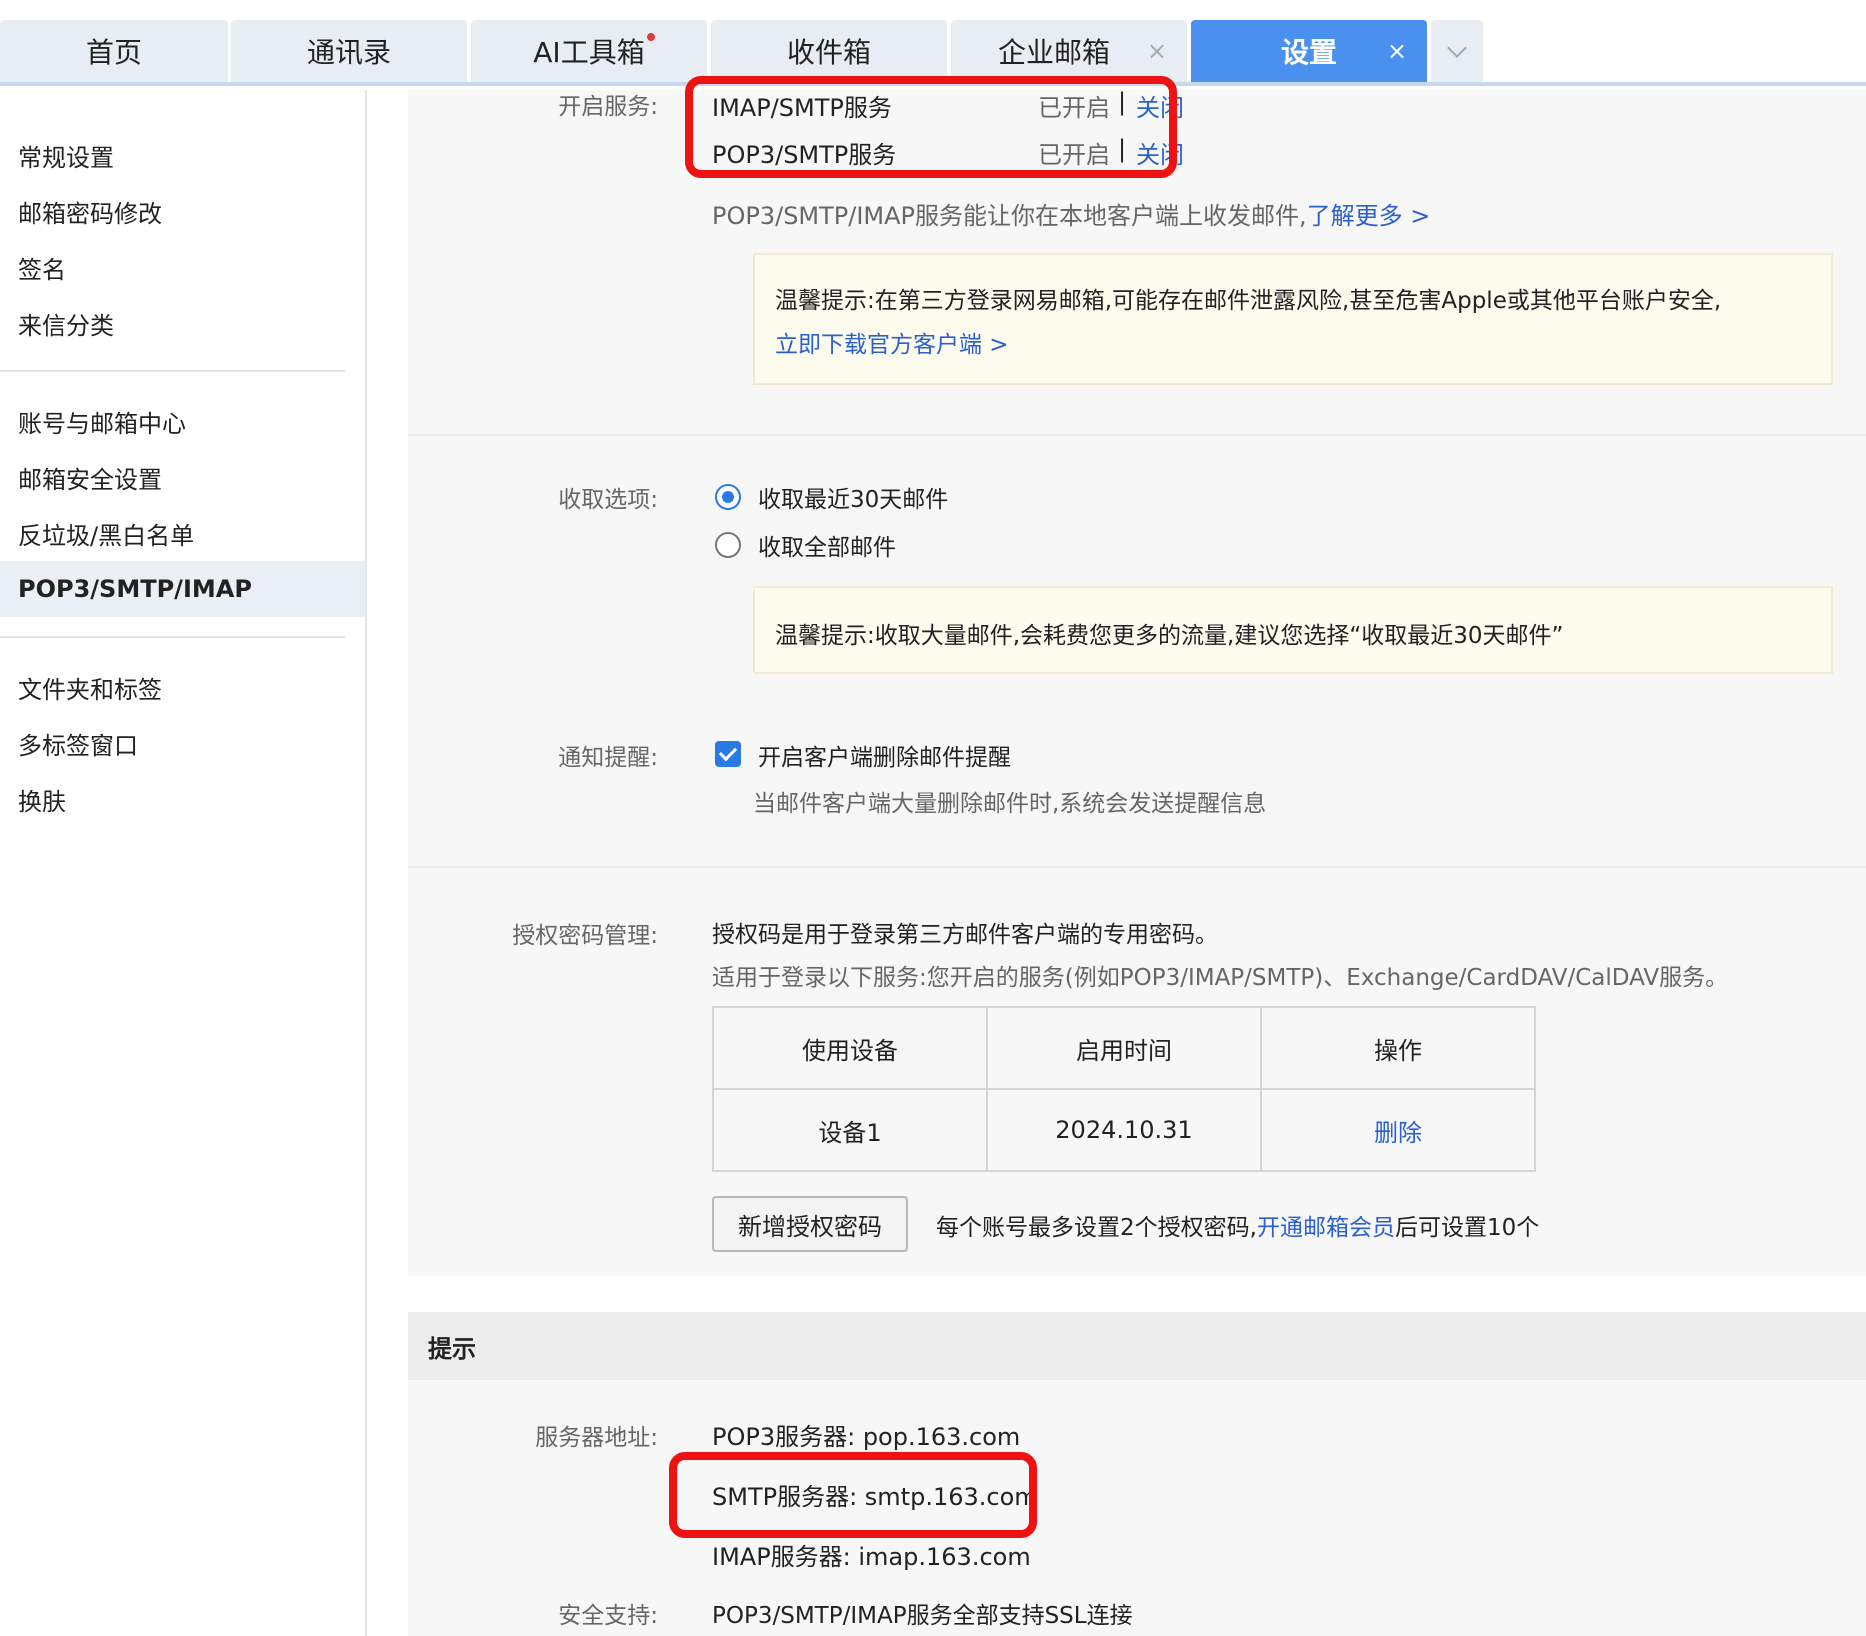 The image size is (1866, 1636). What do you see at coordinates (1369, 216) in the screenshot?
I see `learn-more-link: 了解更多 >` at bounding box center [1369, 216].